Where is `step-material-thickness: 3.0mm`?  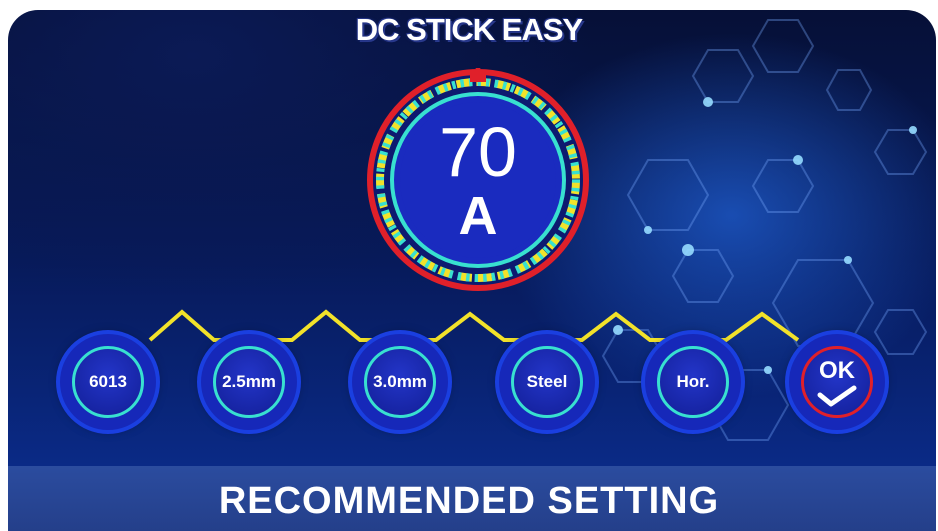 step-material-thickness: 3.0mm is located at coordinates (400, 382).